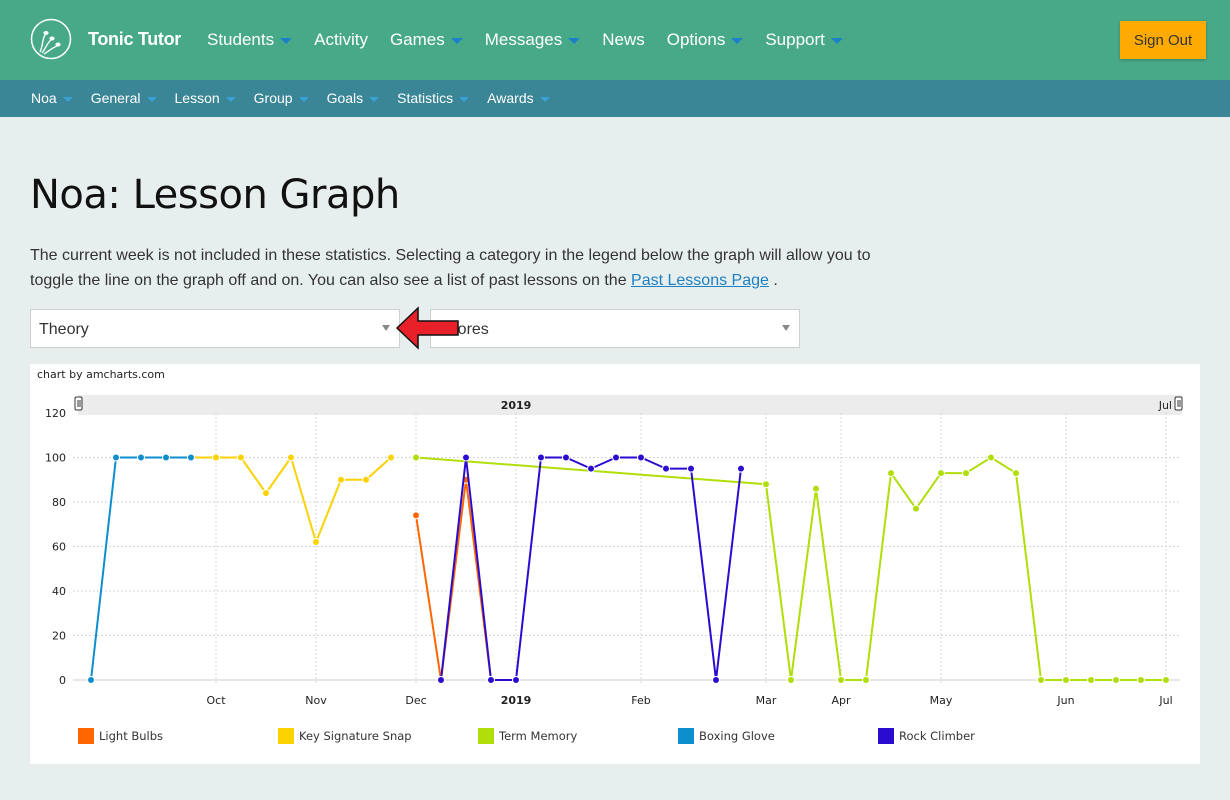  I want to click on nav-item-label: Support, so click(795, 39).